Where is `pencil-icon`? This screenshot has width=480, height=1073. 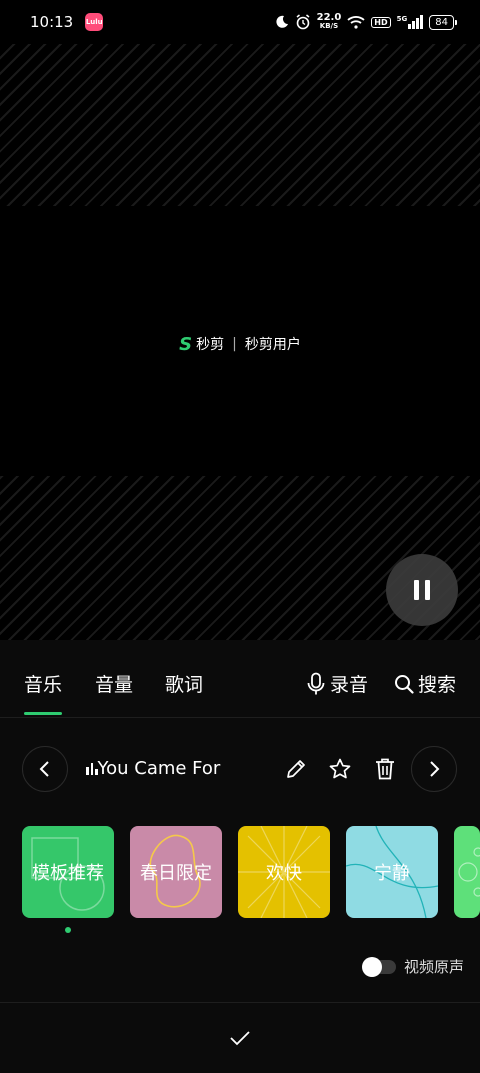
pencil-icon is located at coordinates (296, 769).